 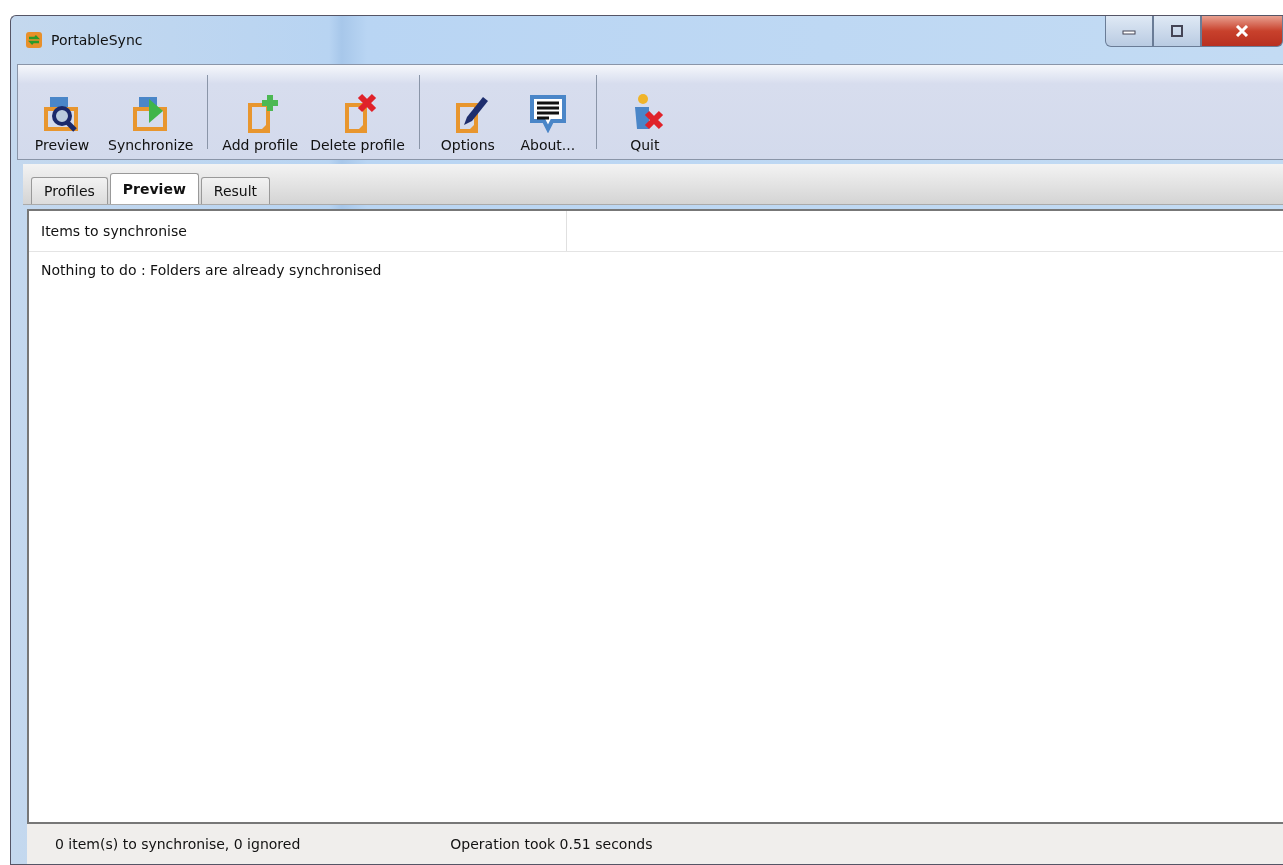 I want to click on window-title: PortableSync, so click(x=97, y=40).